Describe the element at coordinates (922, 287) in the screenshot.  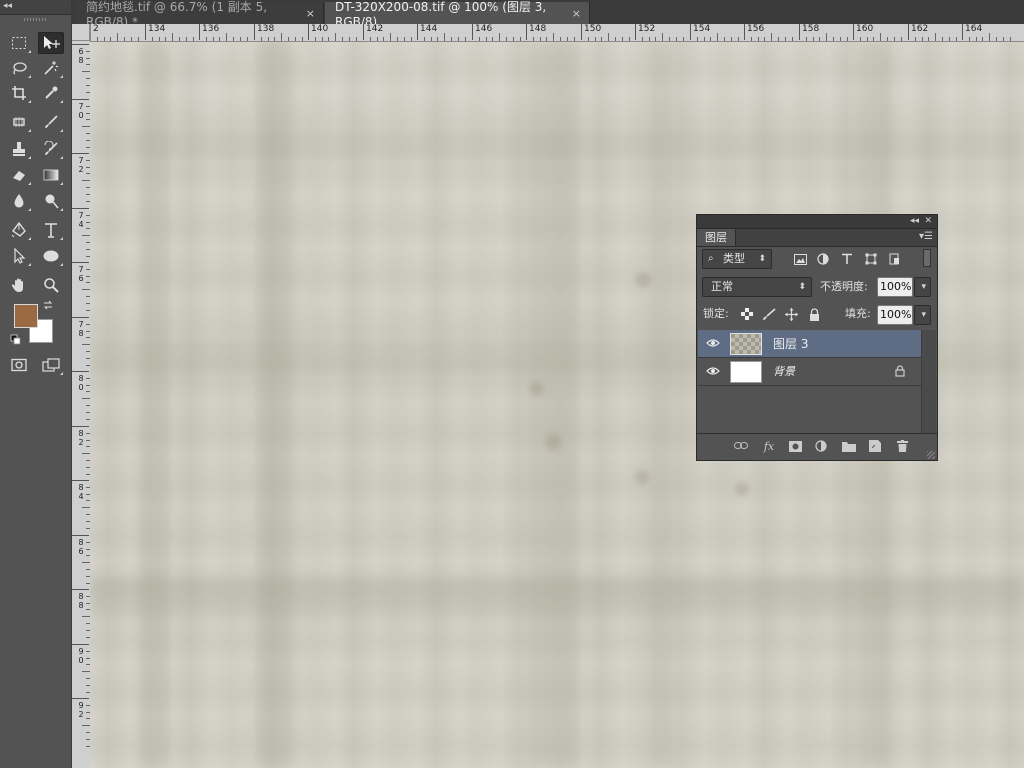
I see `opacity-dropdown-button: ▾` at that location.